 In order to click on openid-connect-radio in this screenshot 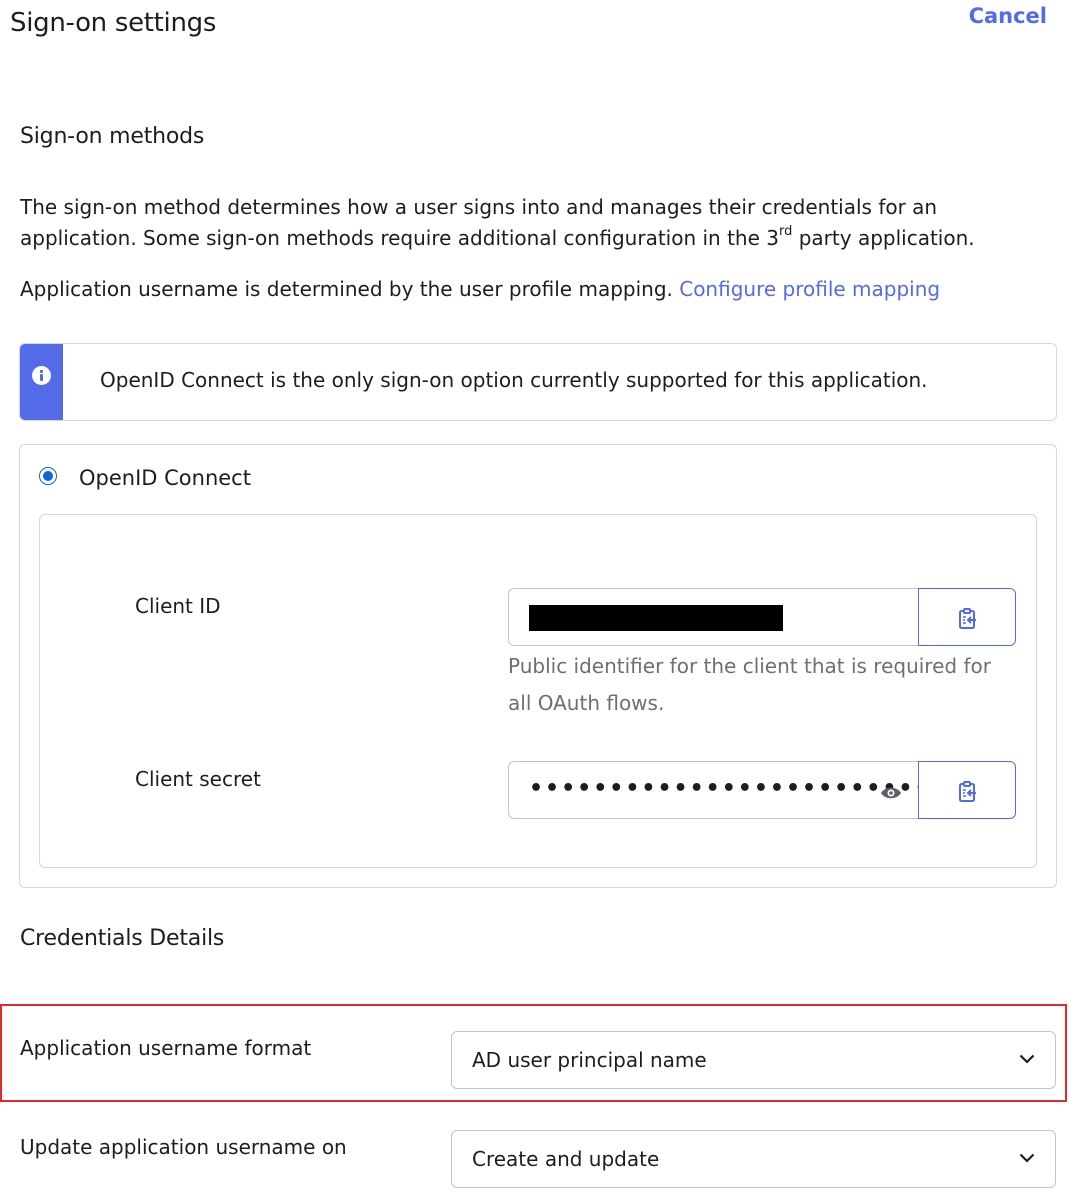, I will do `click(48, 476)`.